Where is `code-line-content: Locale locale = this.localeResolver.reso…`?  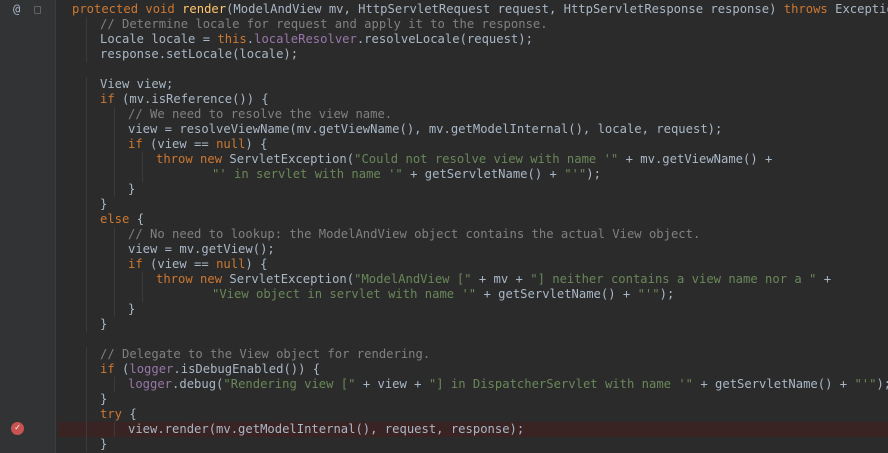
code-line-content: Locale locale = this.localeResolver.reso… is located at coordinates (316, 39).